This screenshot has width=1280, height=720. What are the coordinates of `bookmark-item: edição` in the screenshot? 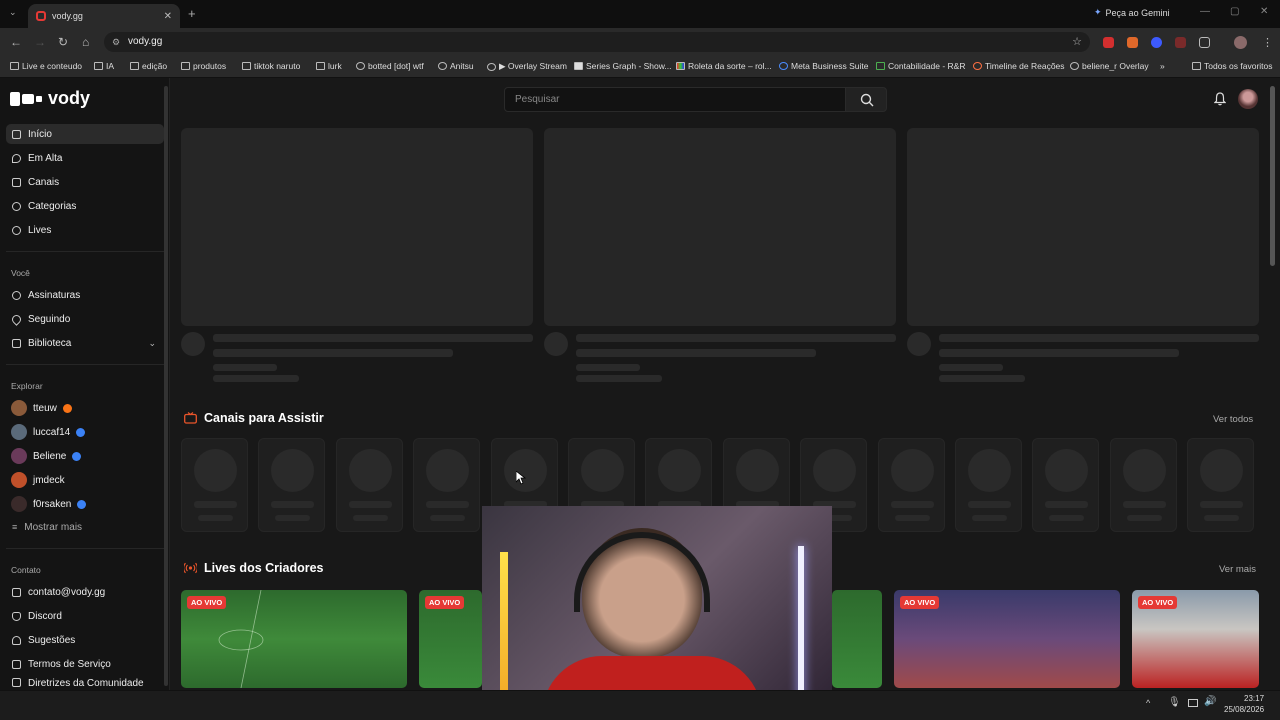 It's located at (148, 66).